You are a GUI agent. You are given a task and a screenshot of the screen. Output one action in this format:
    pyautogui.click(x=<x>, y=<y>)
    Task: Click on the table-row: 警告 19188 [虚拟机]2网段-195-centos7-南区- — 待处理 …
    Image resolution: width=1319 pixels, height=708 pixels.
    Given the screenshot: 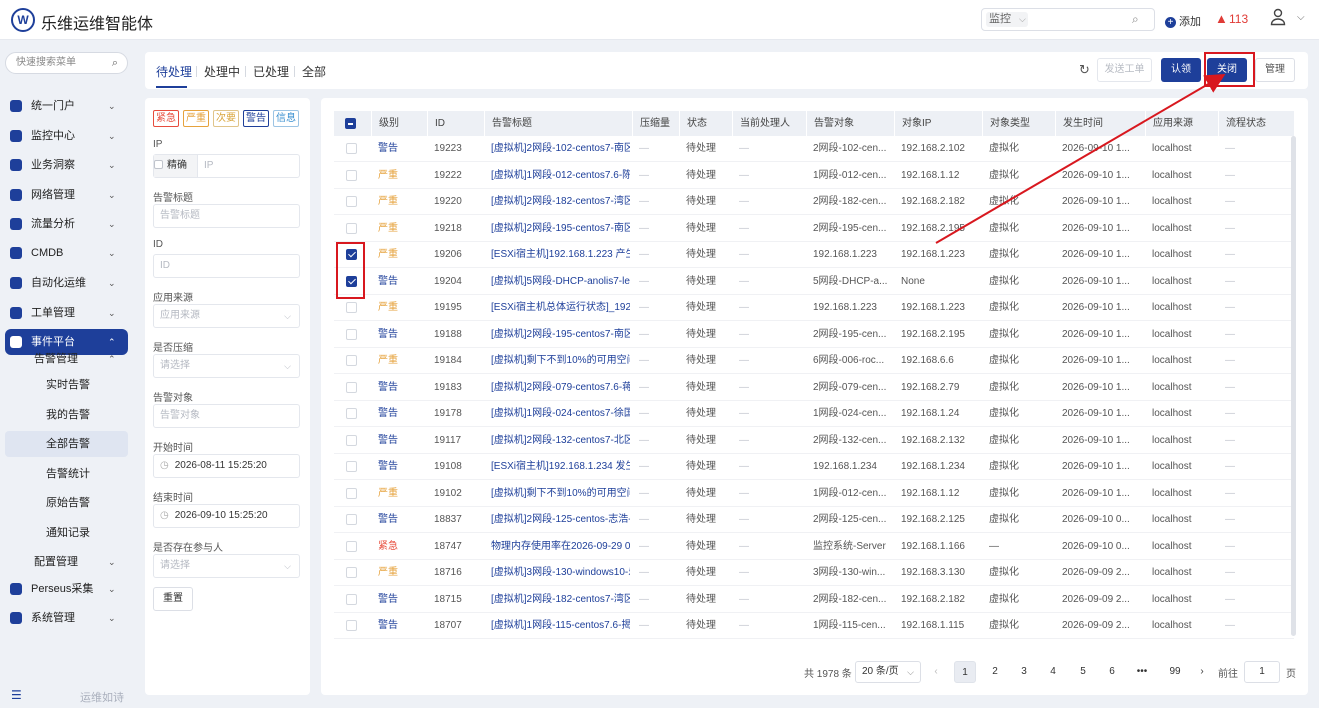 What is the action you would take?
    pyautogui.click(x=814, y=335)
    